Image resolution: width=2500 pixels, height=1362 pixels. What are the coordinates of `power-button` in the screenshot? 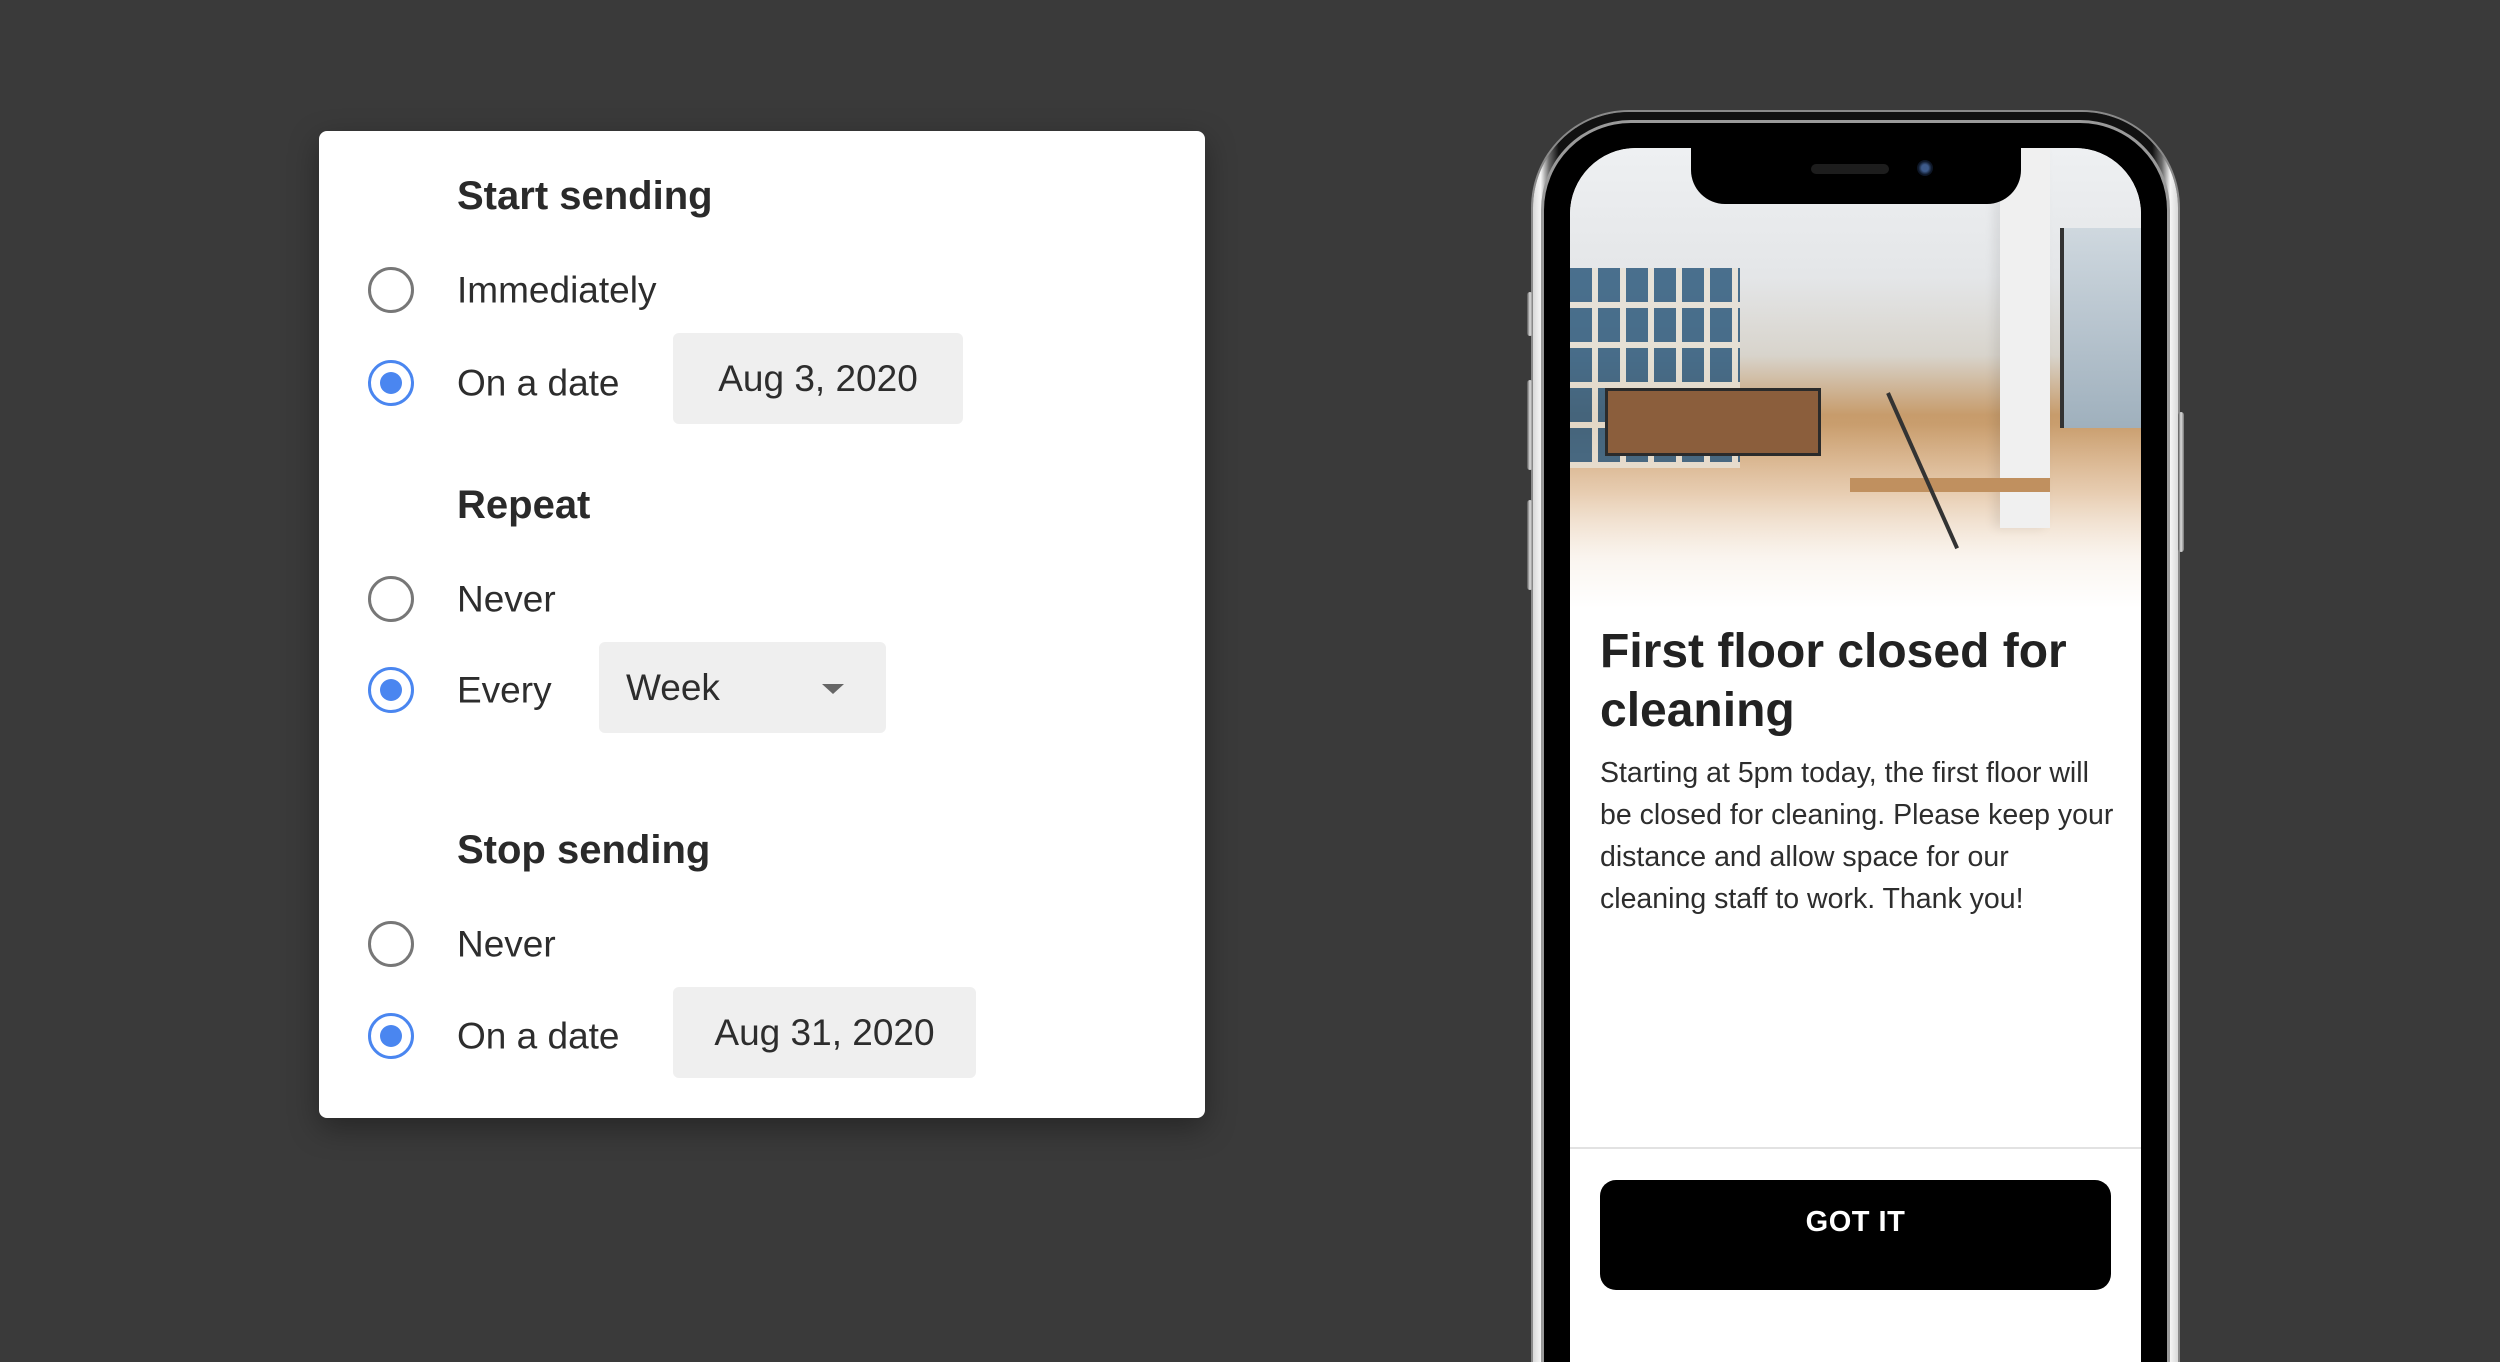 It's located at (2181, 482).